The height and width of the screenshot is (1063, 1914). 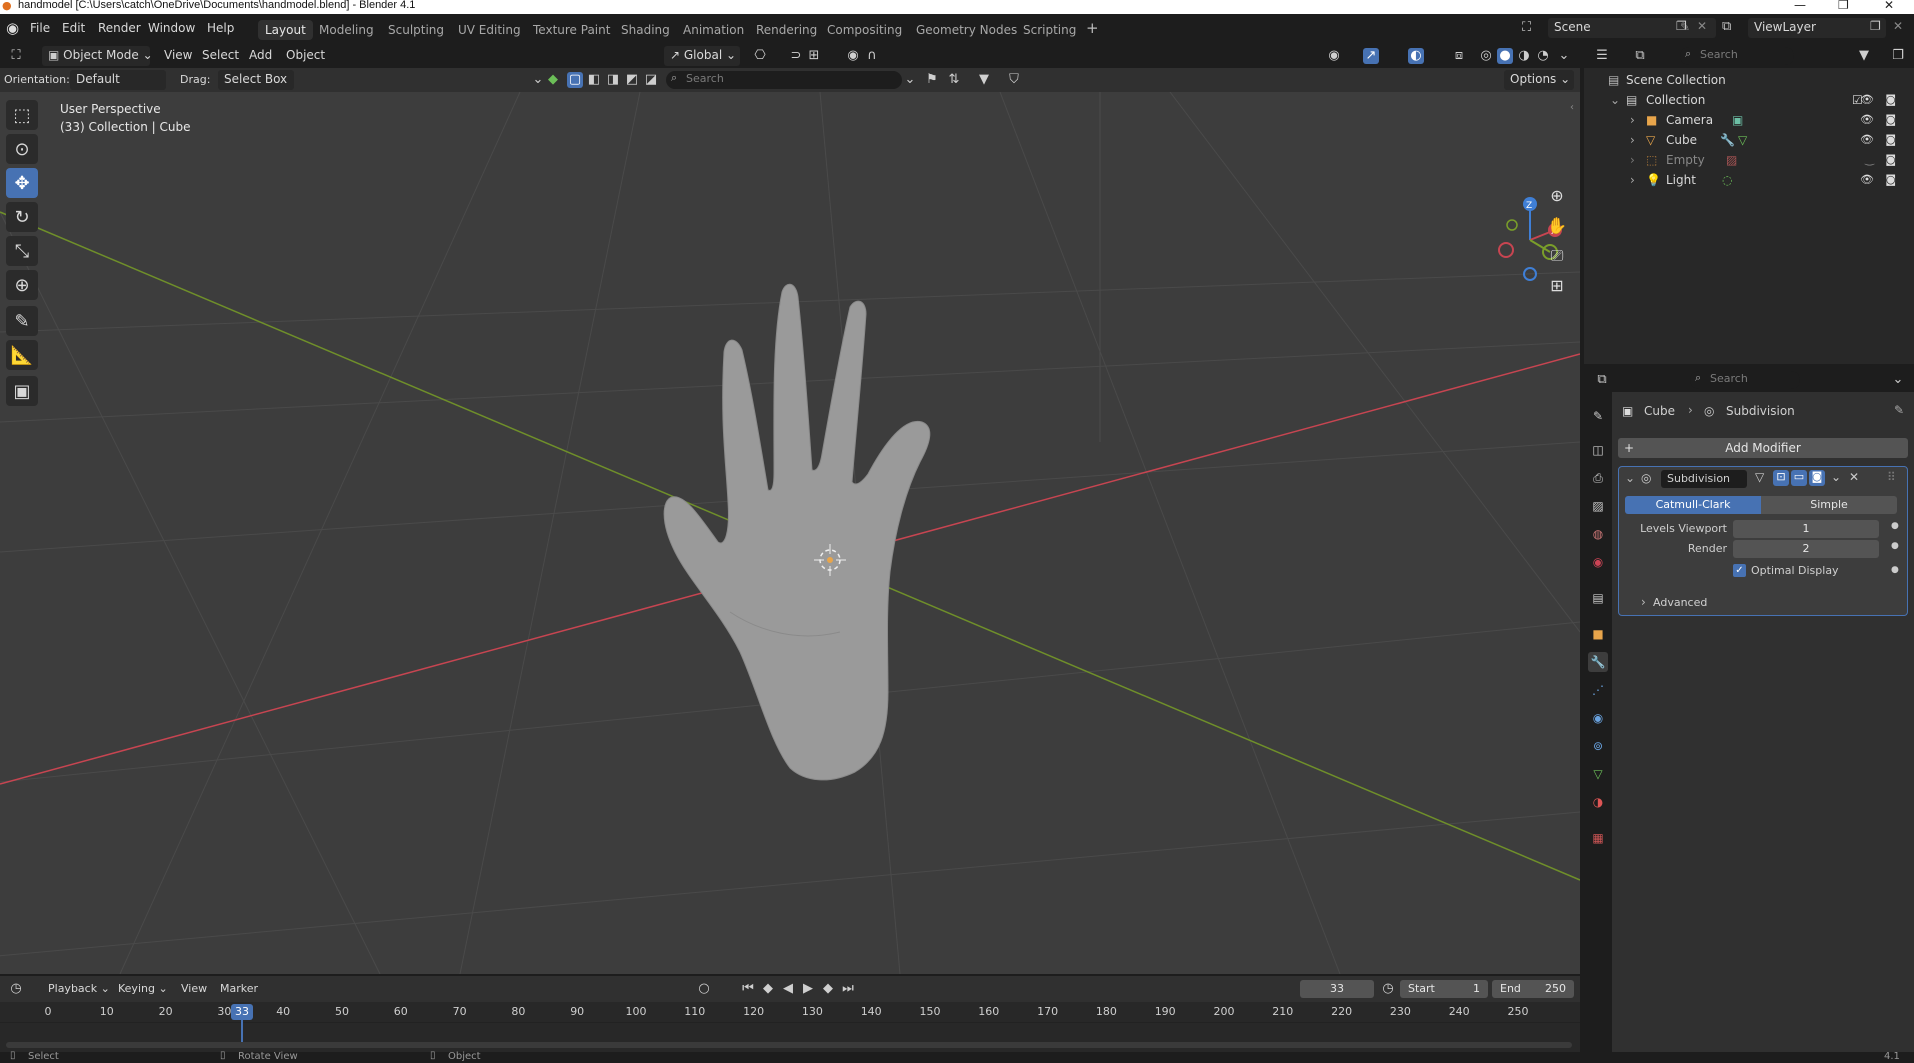 What do you see at coordinates (1598, 598) in the screenshot?
I see `collection-tab-icon: ▤` at bounding box center [1598, 598].